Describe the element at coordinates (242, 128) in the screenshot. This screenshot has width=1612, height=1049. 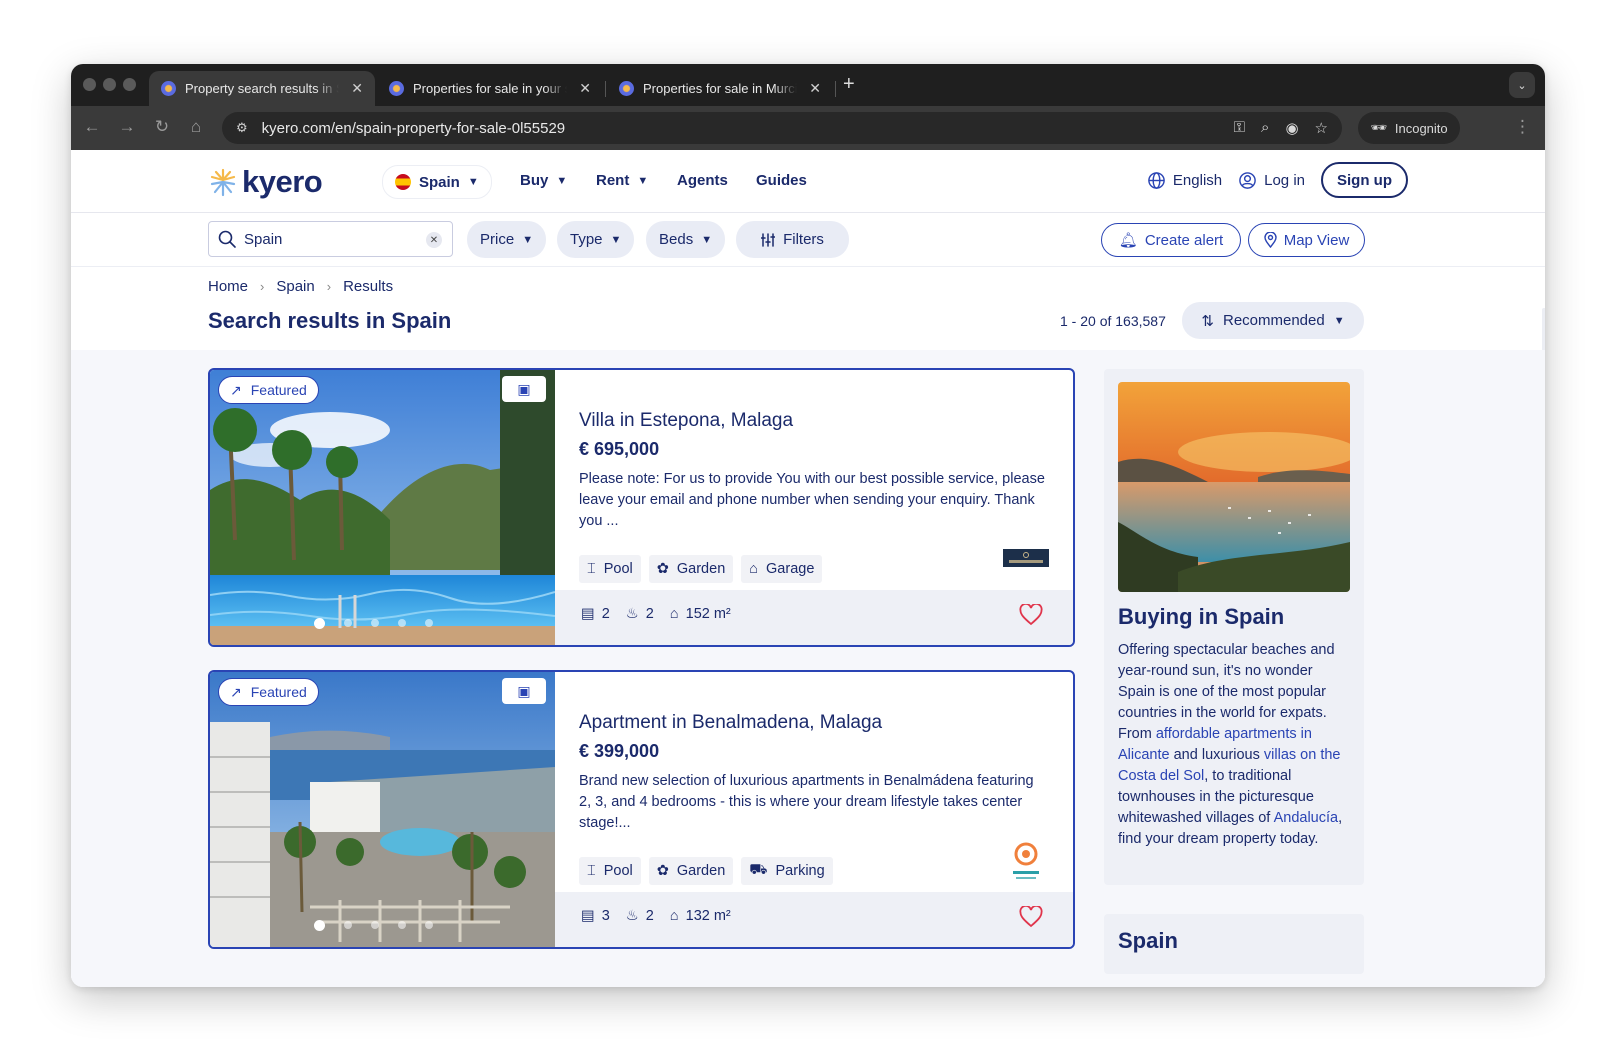
I see `site-settings-icon: ⚙` at that location.